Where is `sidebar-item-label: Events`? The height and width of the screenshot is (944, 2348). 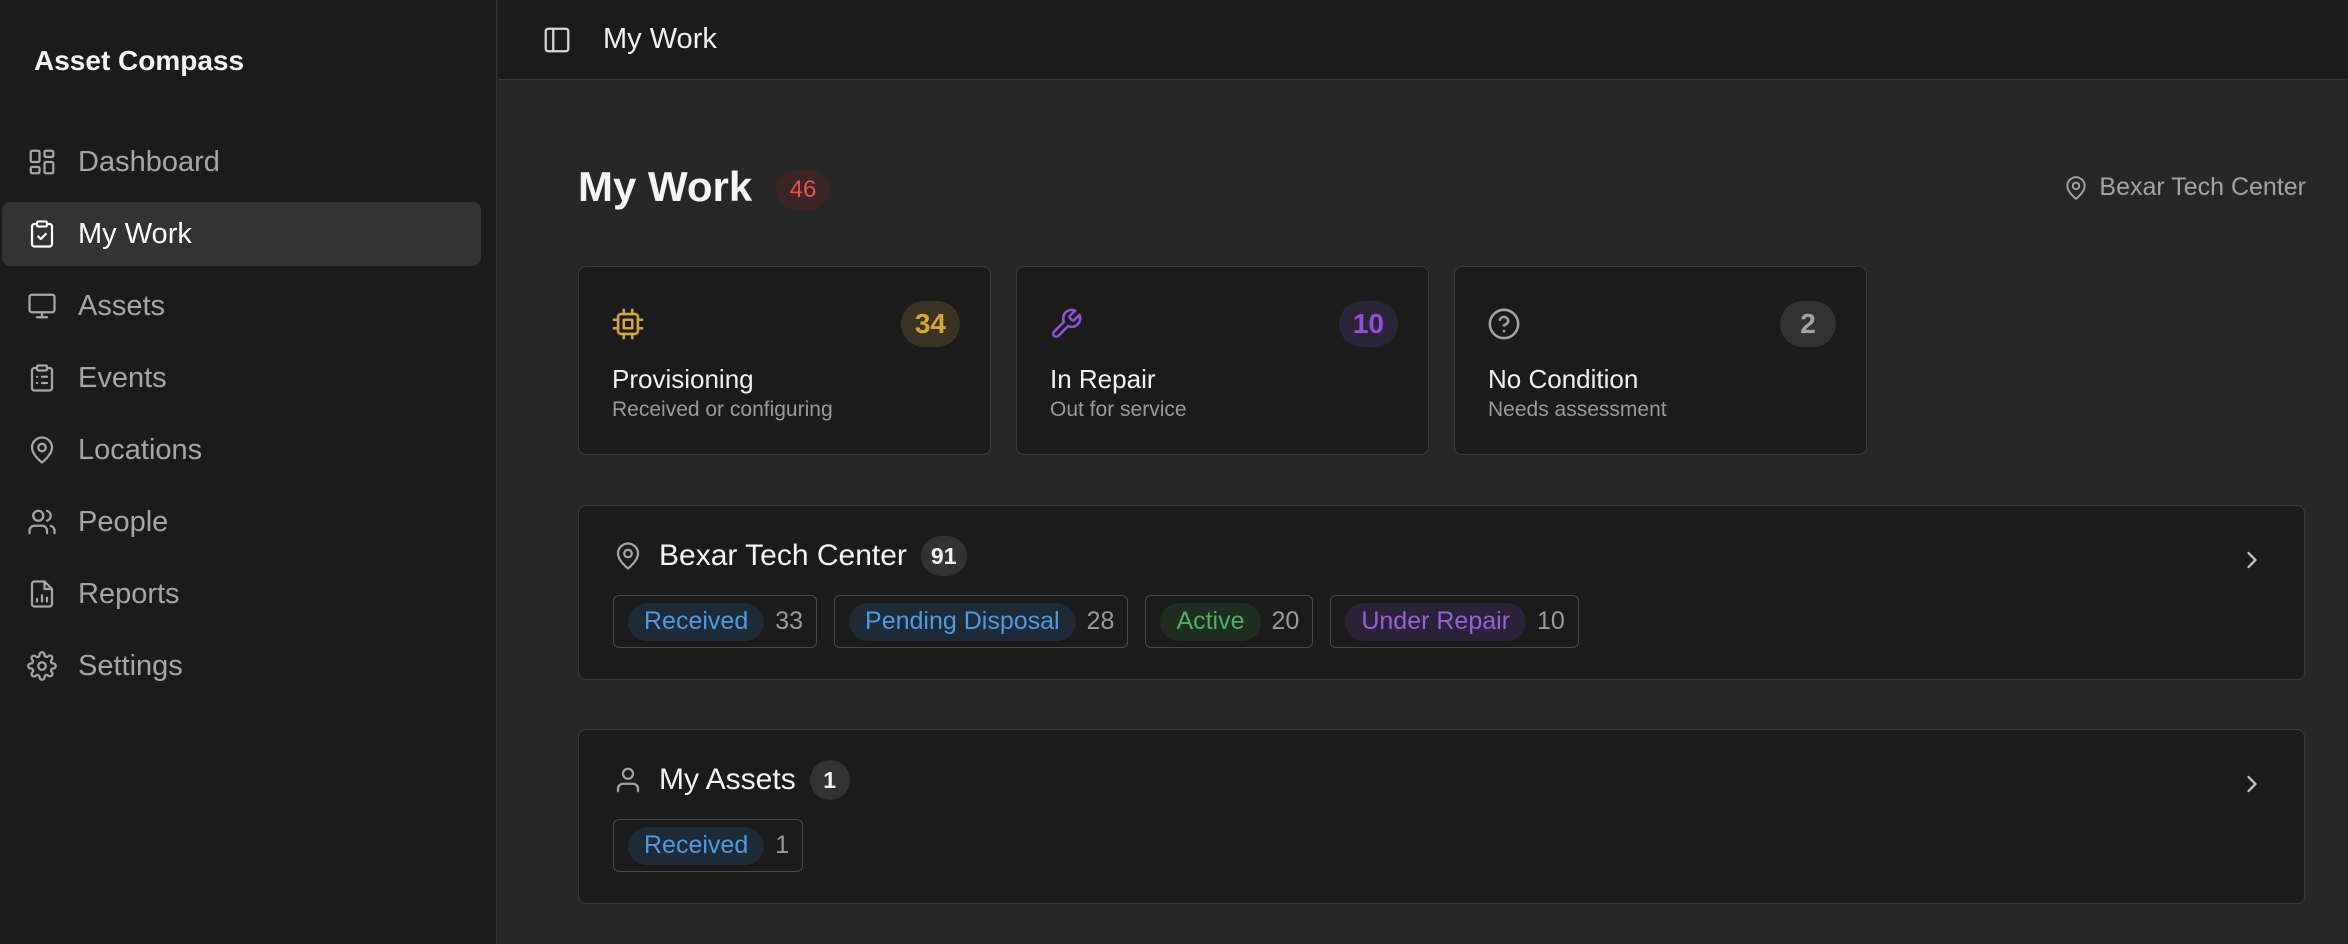 sidebar-item-label: Events is located at coordinates (122, 377).